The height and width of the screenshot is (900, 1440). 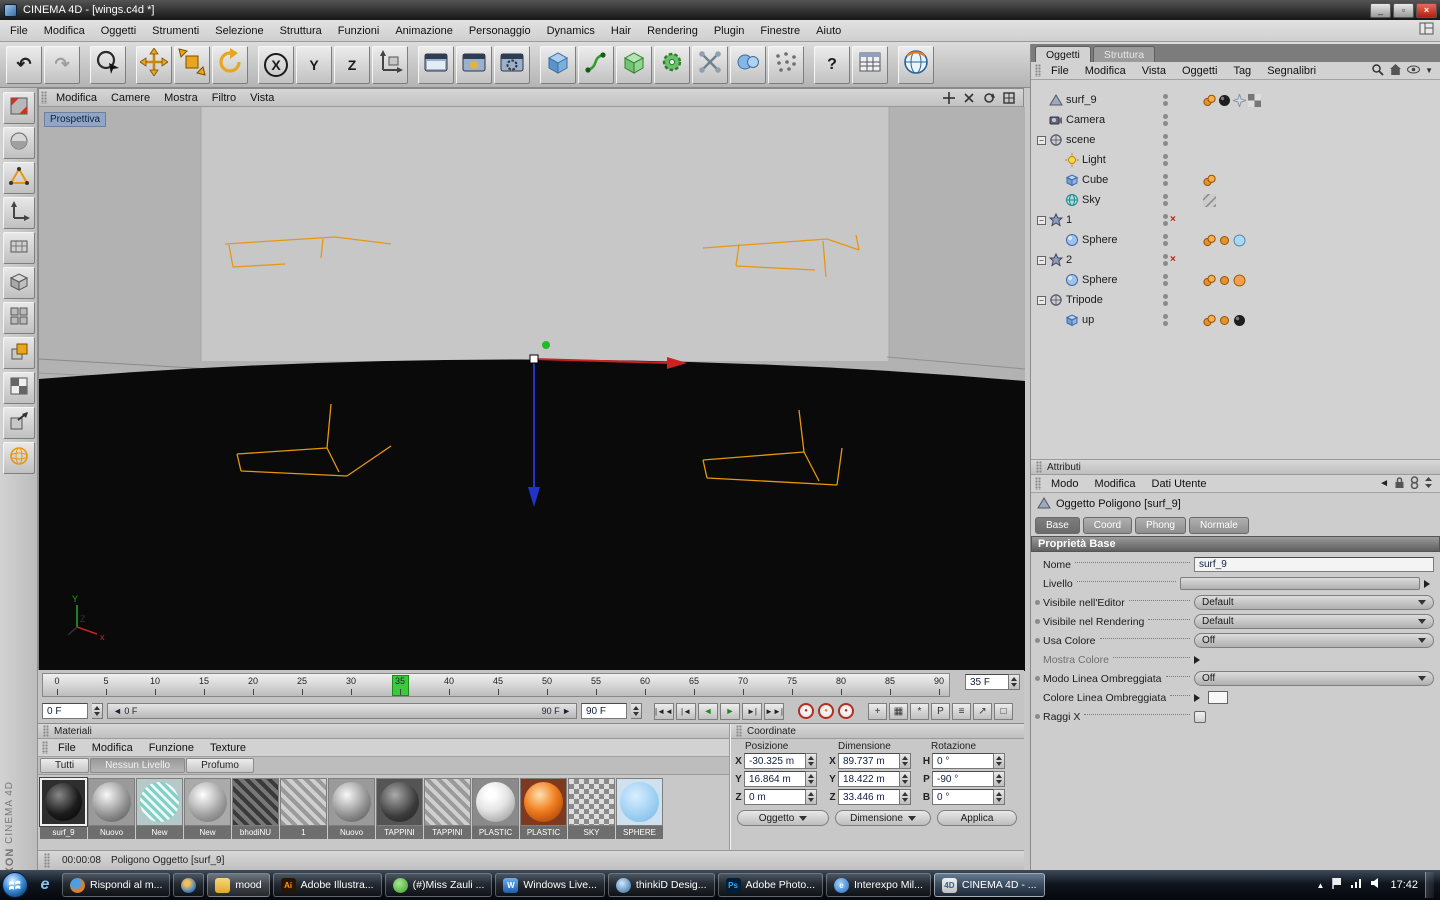 What do you see at coordinates (447, 808) in the screenshot?
I see `material-item-tappini-8: TAPPINI` at bounding box center [447, 808].